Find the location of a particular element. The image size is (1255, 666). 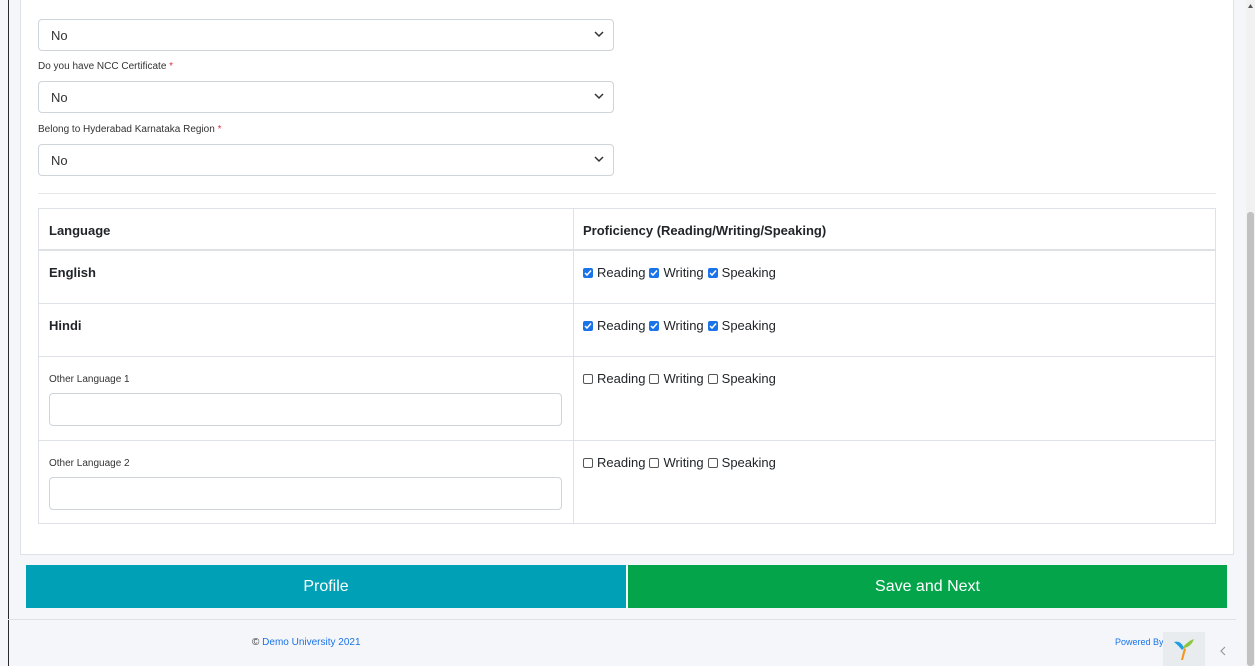

other-language-2-label: Other Language 2 is located at coordinates (89, 463).